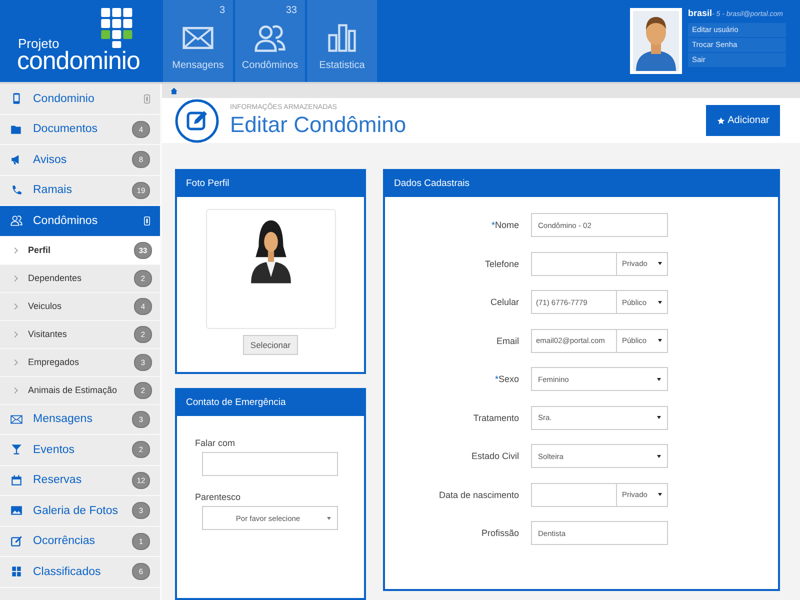  What do you see at coordinates (342, 38) in the screenshot?
I see `bar-chart-icon` at bounding box center [342, 38].